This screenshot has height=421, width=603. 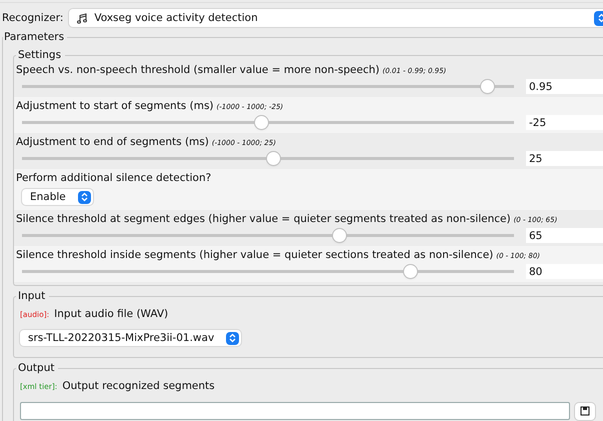 I want to click on value-field: 25, so click(x=564, y=158).